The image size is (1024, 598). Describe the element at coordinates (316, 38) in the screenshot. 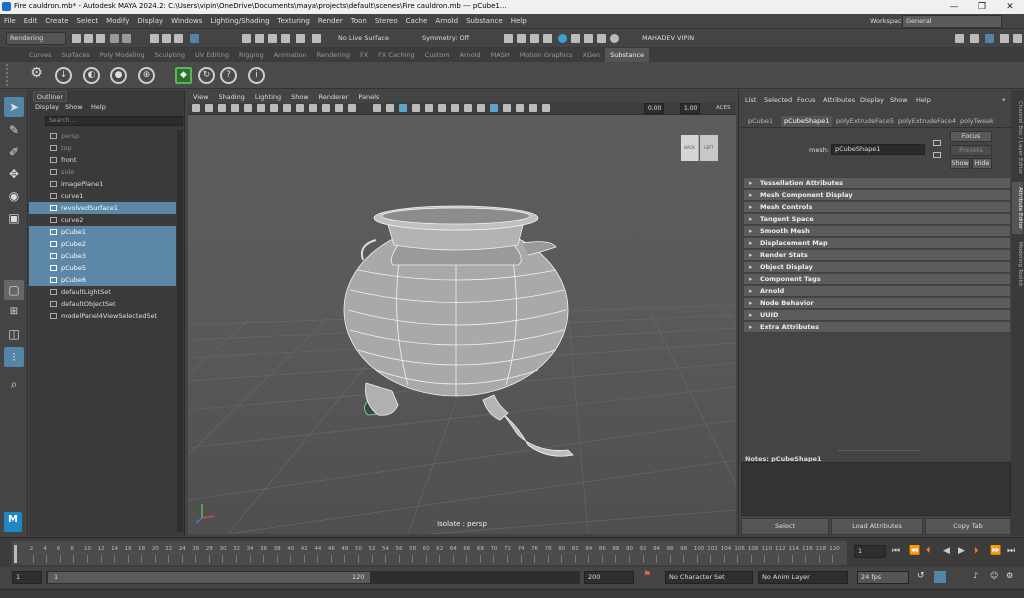

I see `make-live-icon` at that location.